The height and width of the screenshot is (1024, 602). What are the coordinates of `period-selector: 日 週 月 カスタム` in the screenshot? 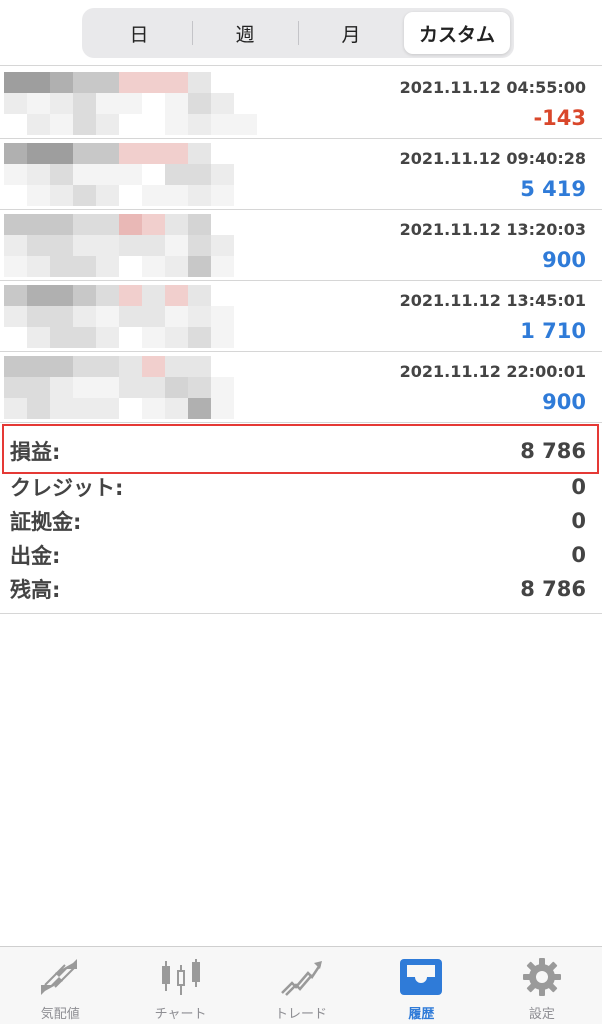 It's located at (298, 33).